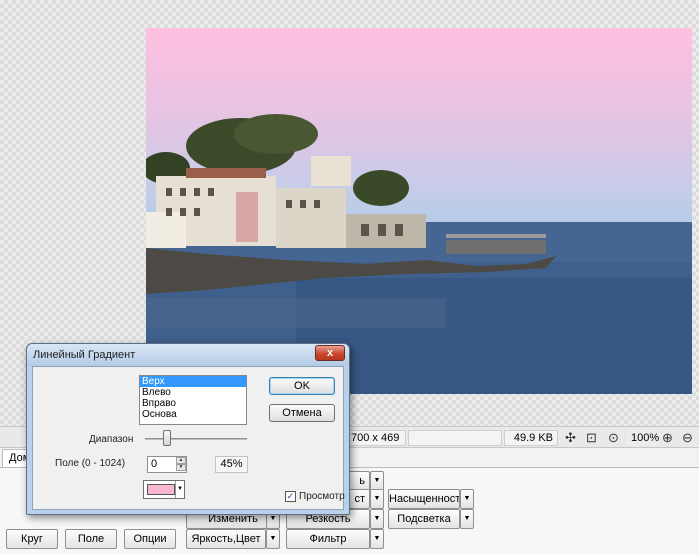  What do you see at coordinates (377, 499) in the screenshot?
I see `contrast-dropdown-arrow: ▼` at bounding box center [377, 499].